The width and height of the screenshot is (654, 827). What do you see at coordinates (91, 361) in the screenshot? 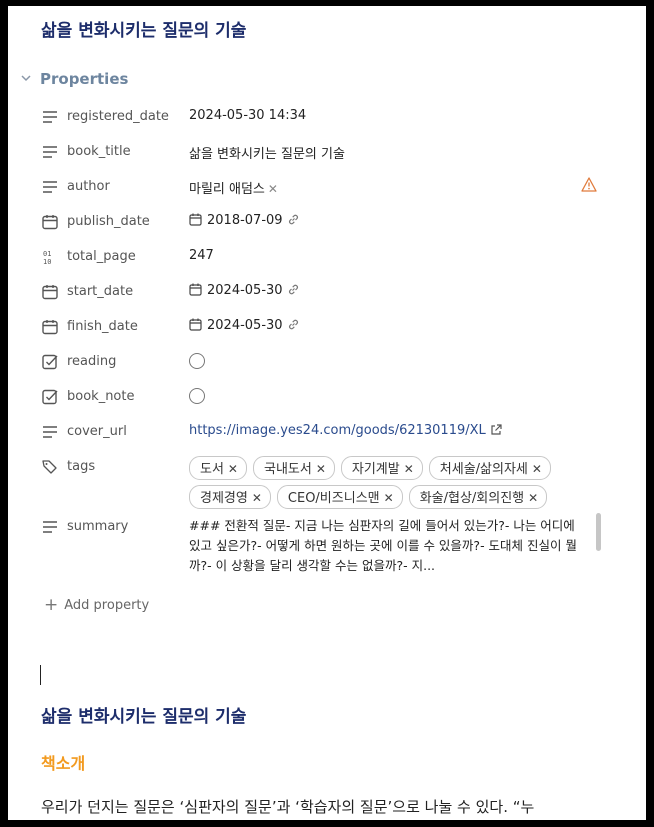
I see `property-key: reading` at bounding box center [91, 361].